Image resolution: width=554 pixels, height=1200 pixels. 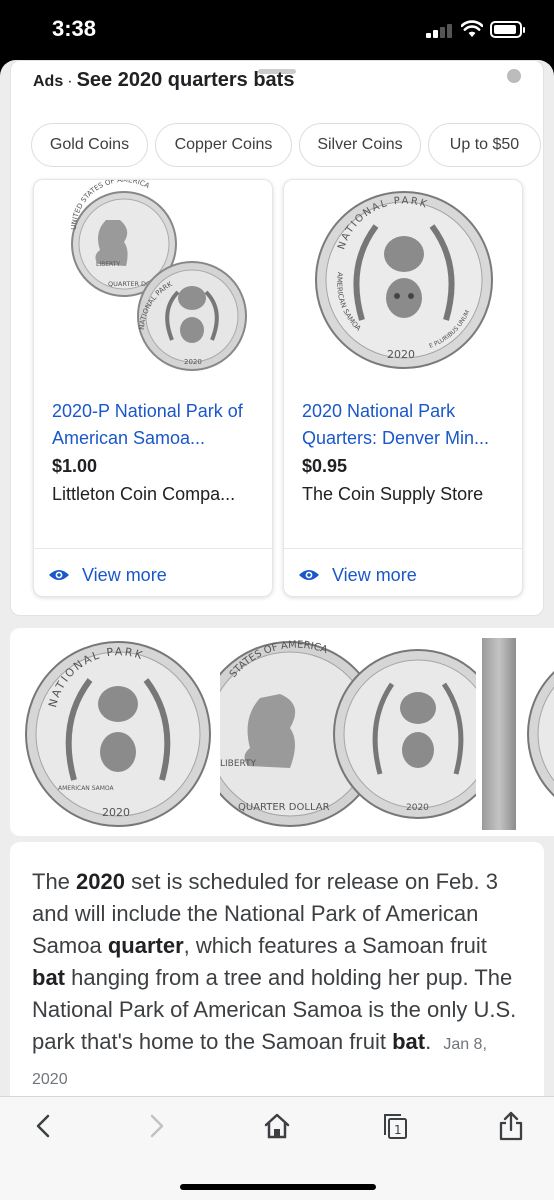 What do you see at coordinates (335, 945) in the screenshot?
I see `snippet-text-part: , which features a Samoan fruit` at bounding box center [335, 945].